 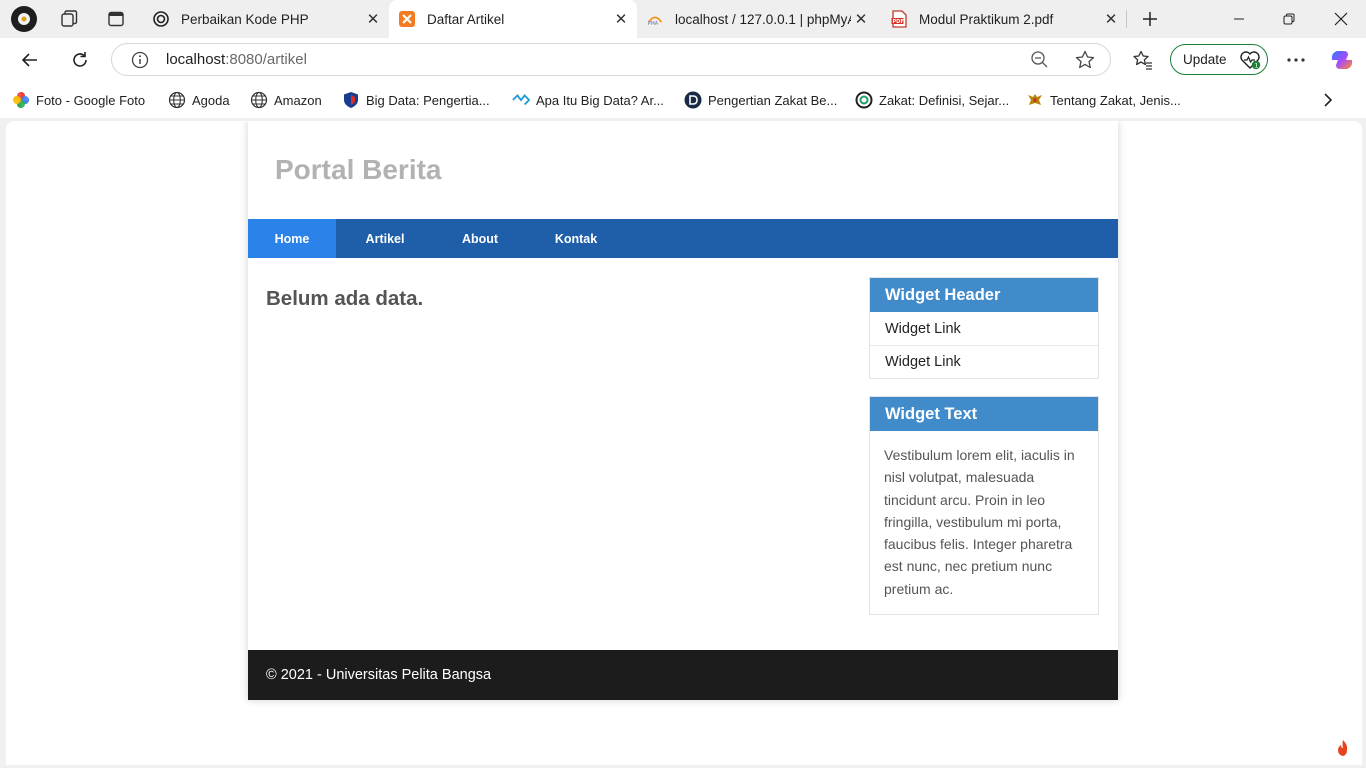 I want to click on ring-icon, so click(x=864, y=100).